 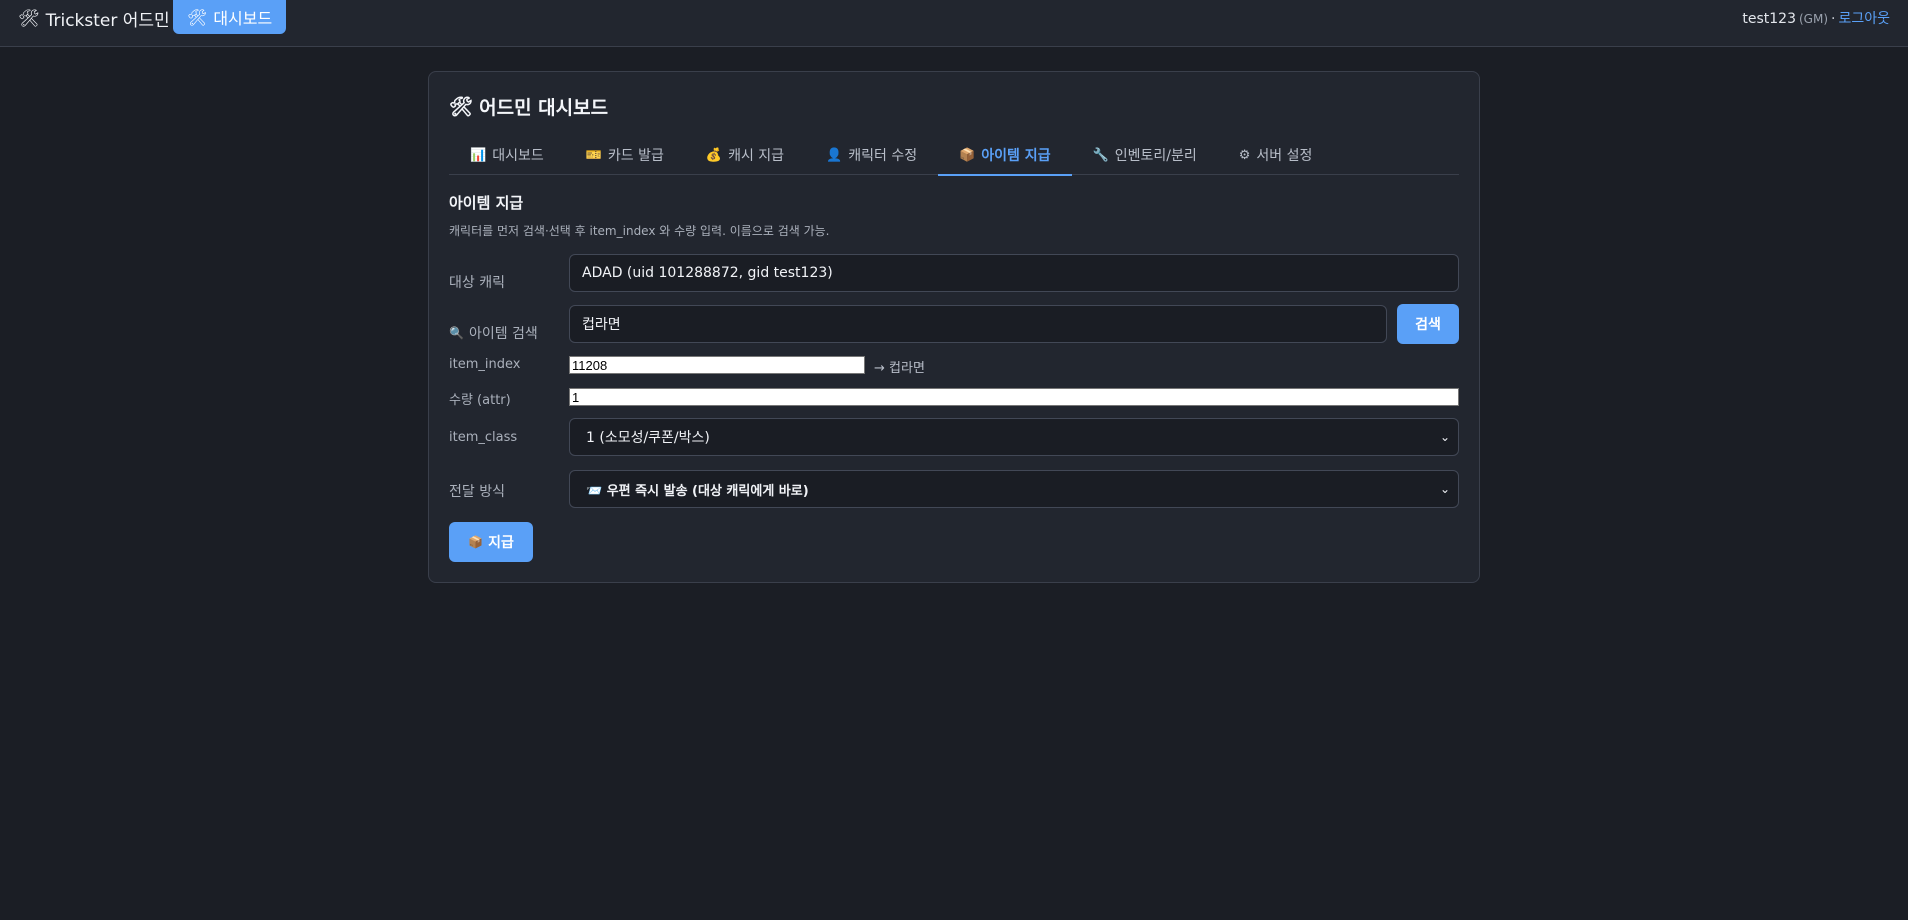 I want to click on tab-label: 인벤토리/분리, so click(x=1155, y=156).